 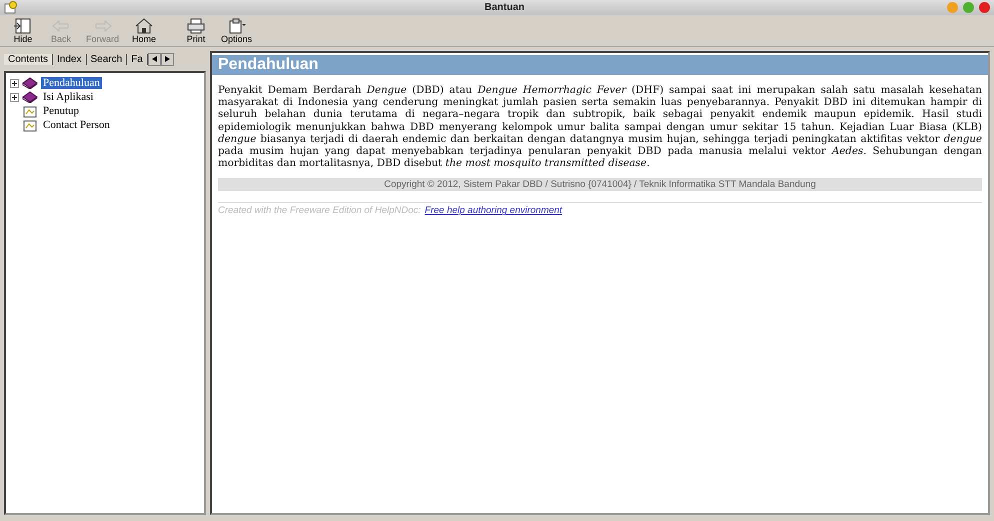 I want to click on hide-button: Hide, so click(x=23, y=31).